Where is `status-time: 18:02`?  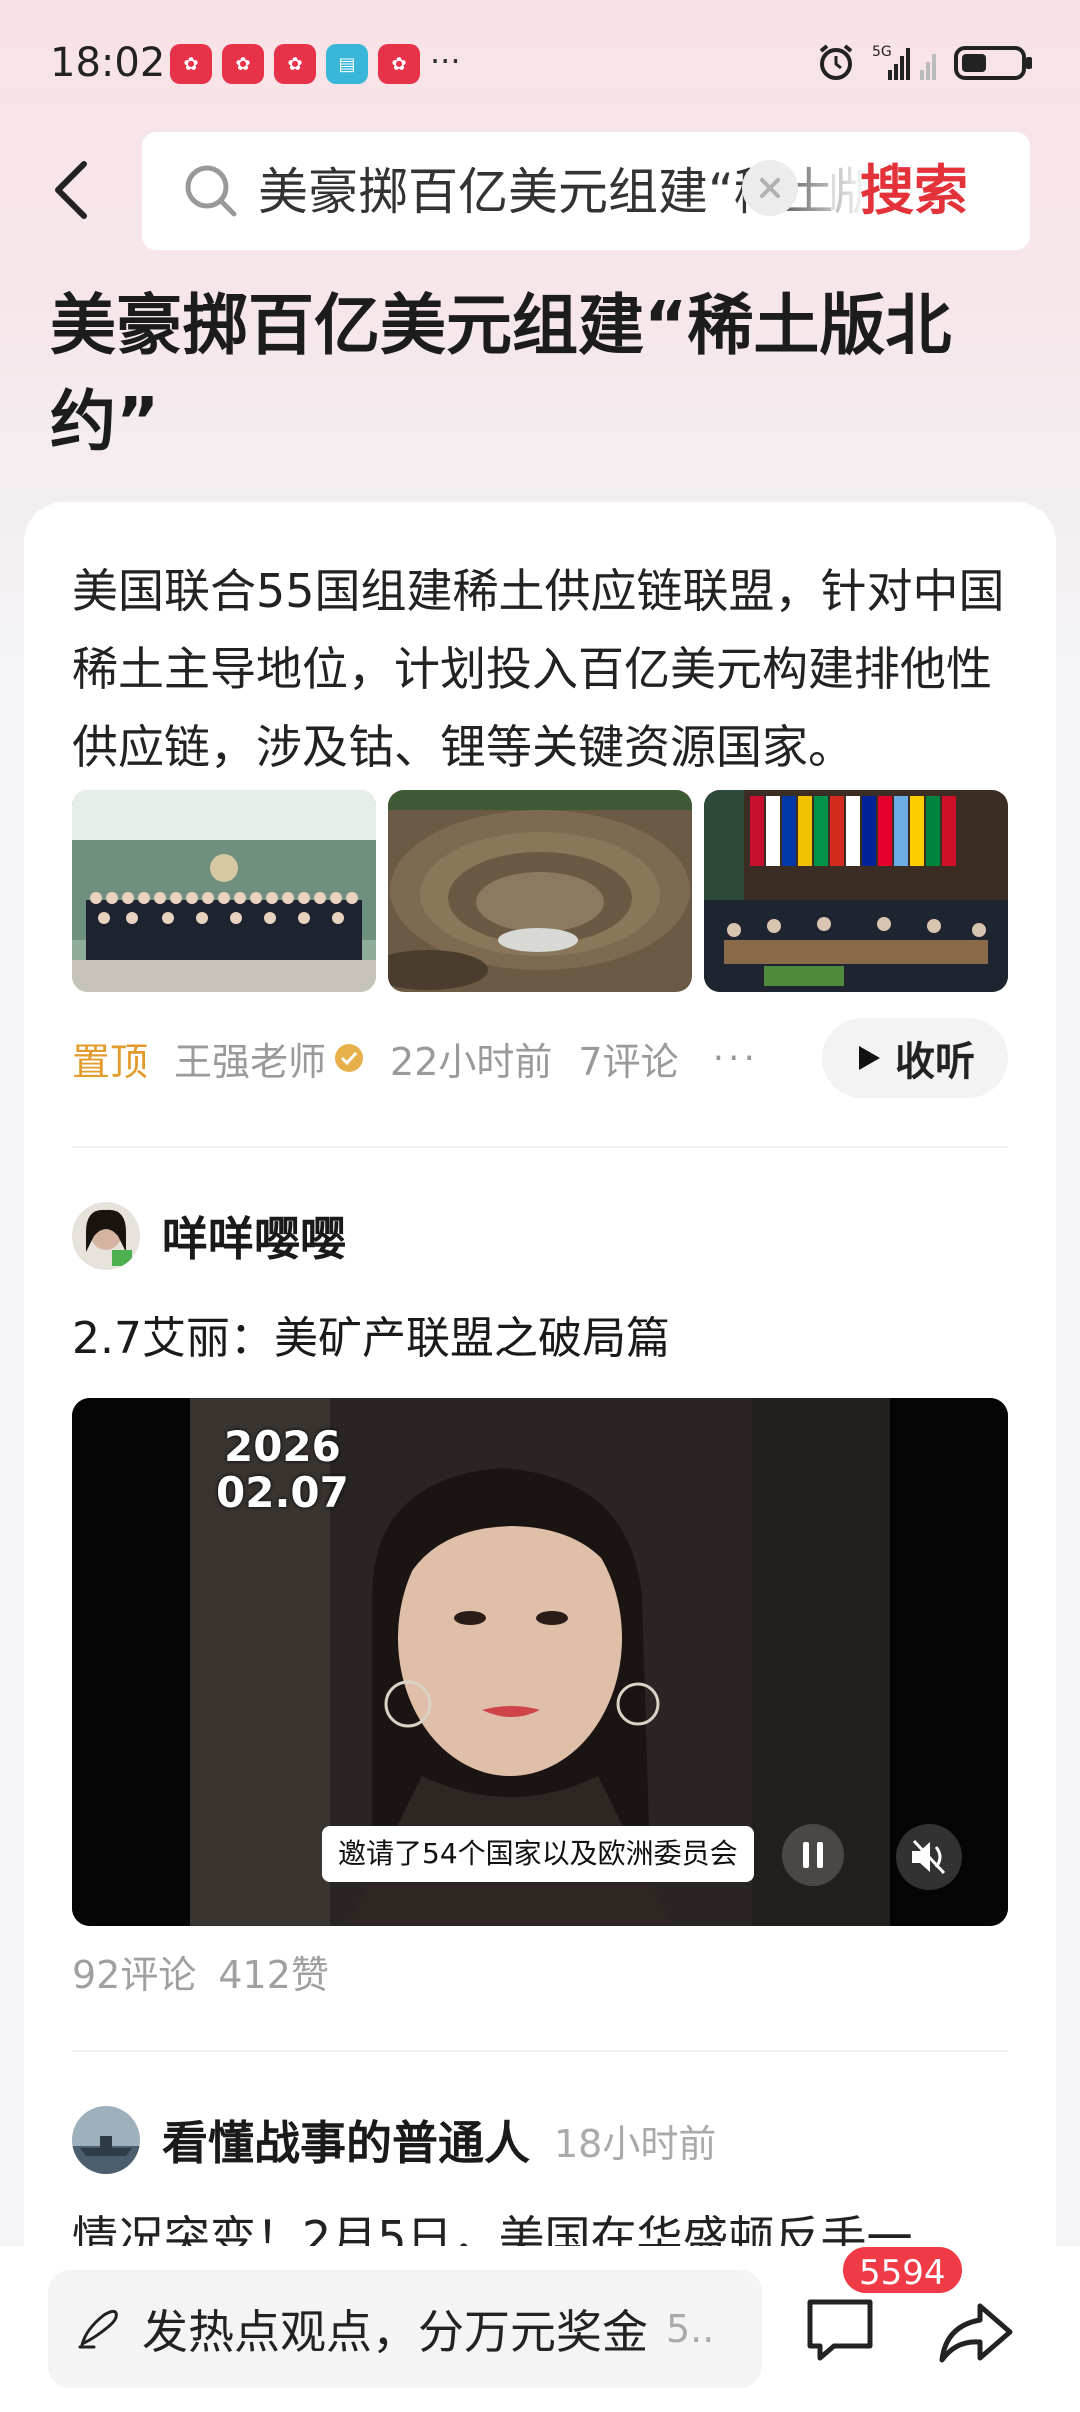 status-time: 18:02 is located at coordinates (108, 63).